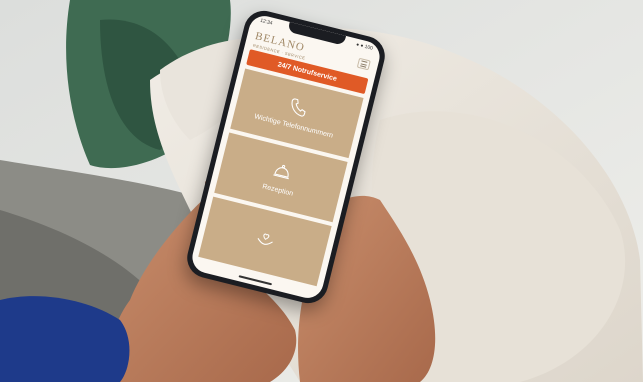 This screenshot has width=643, height=382. Describe the element at coordinates (255, 280) in the screenshot. I see `home-indicator` at that location.